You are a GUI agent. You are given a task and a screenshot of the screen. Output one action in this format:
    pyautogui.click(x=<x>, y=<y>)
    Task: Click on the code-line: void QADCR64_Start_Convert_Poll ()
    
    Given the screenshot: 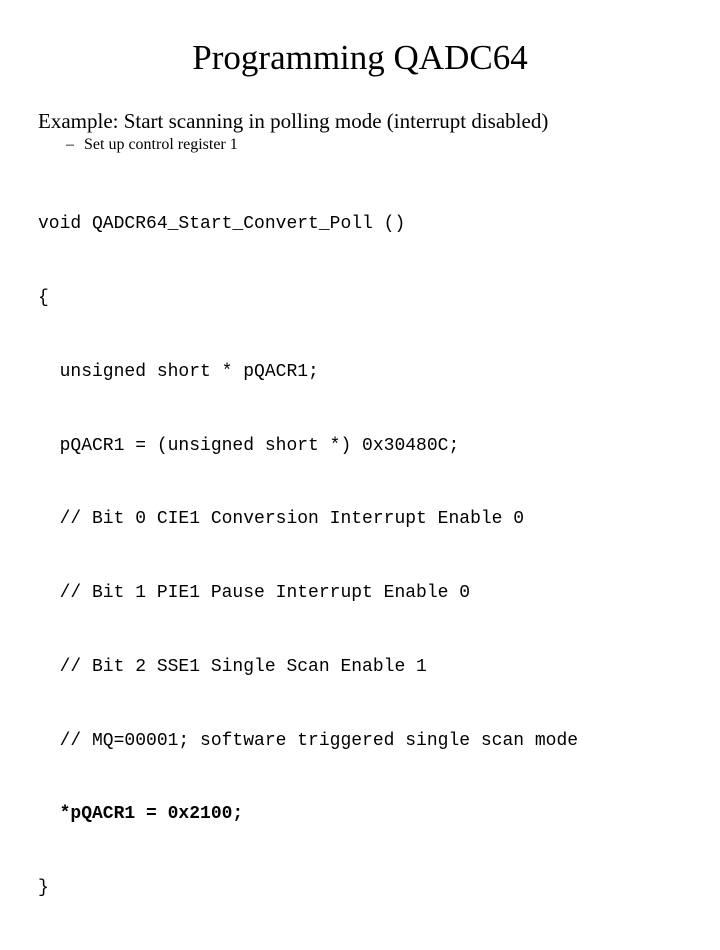 What is the action you would take?
    pyautogui.click(x=222, y=224)
    